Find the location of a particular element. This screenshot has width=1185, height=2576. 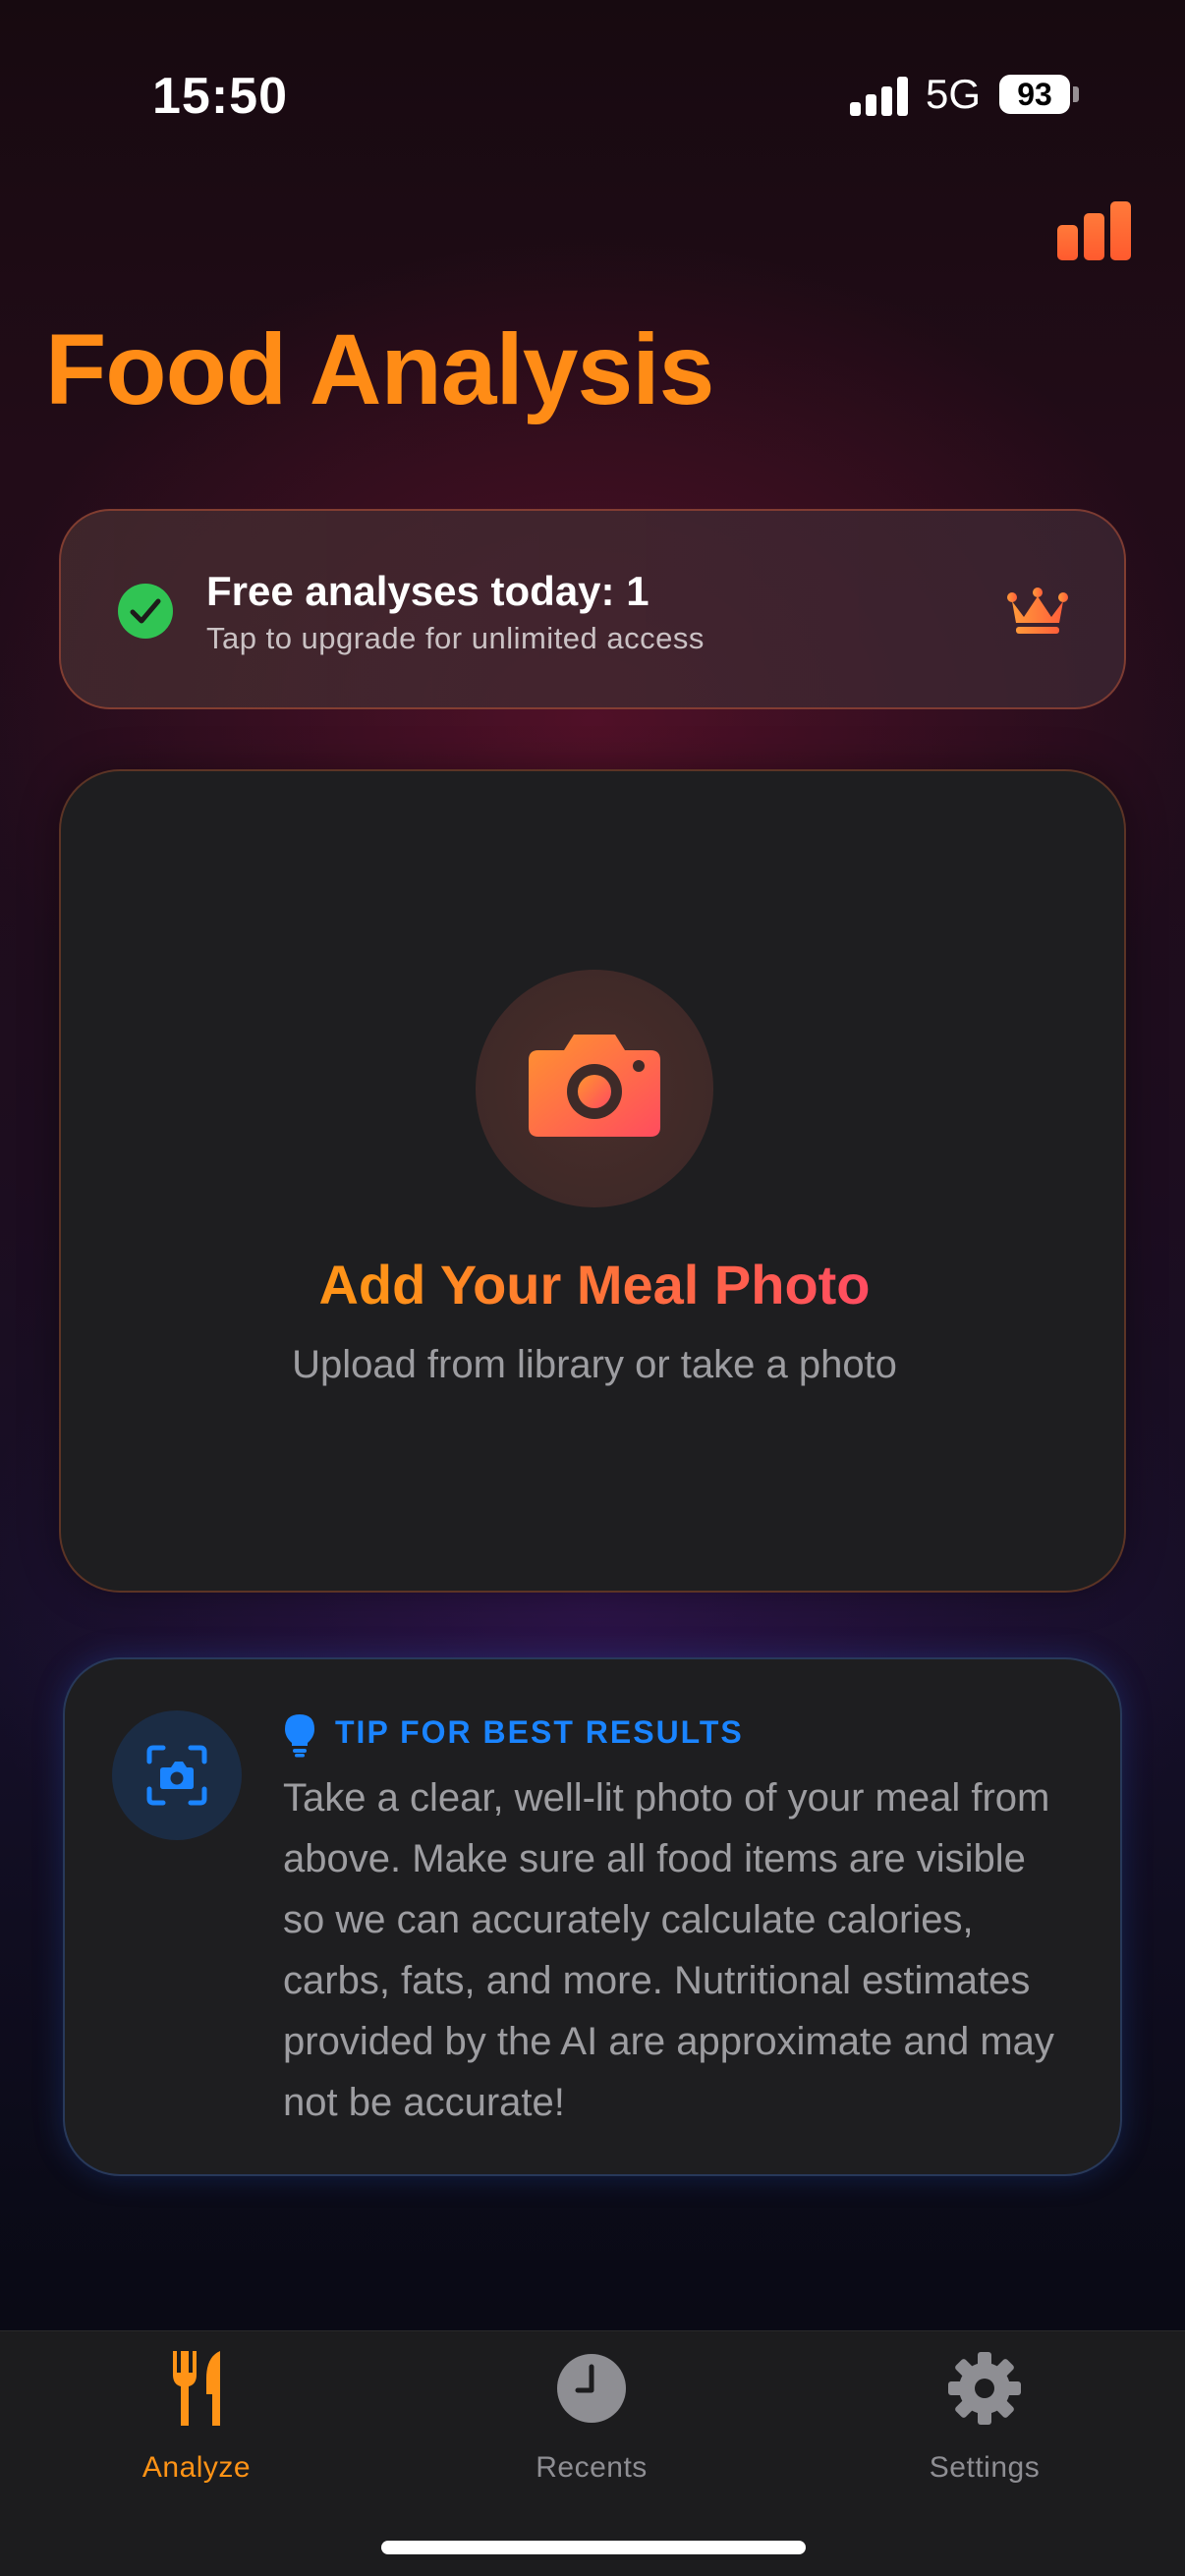

camera-icon is located at coordinates (594, 1086).